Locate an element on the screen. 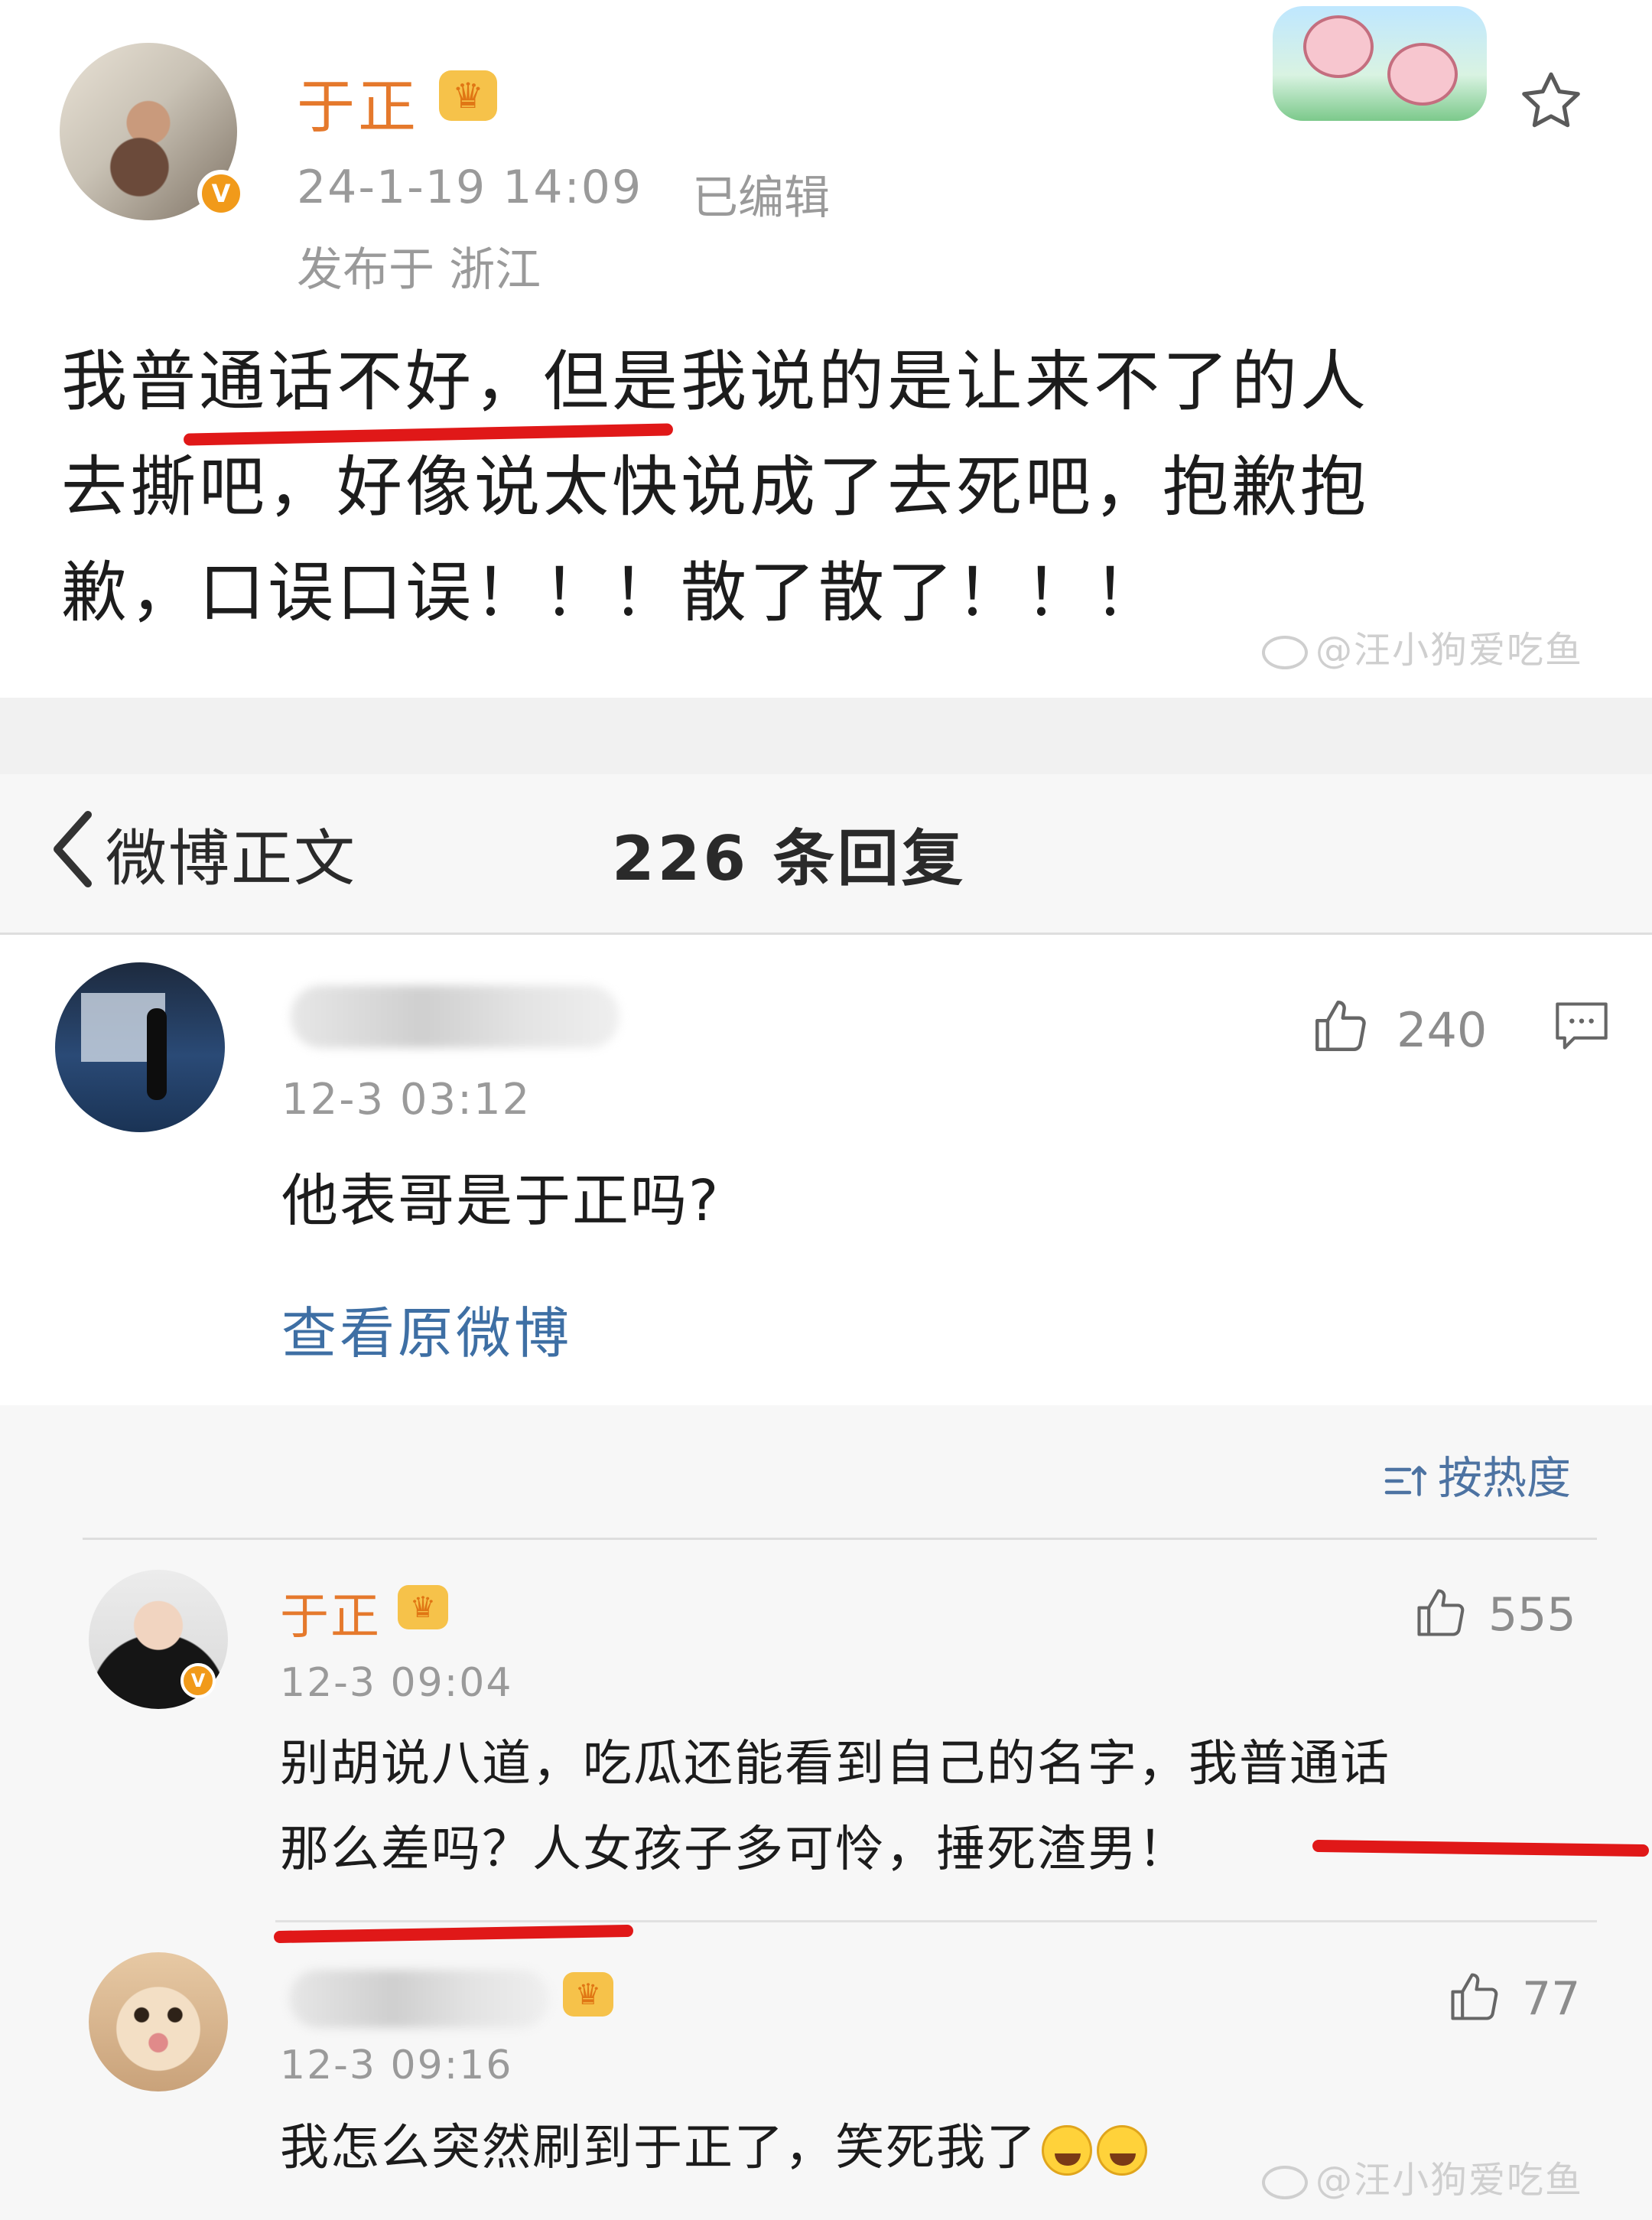 Image resolution: width=1652 pixels, height=2220 pixels. back-chevron-icon is located at coordinates (72, 849).